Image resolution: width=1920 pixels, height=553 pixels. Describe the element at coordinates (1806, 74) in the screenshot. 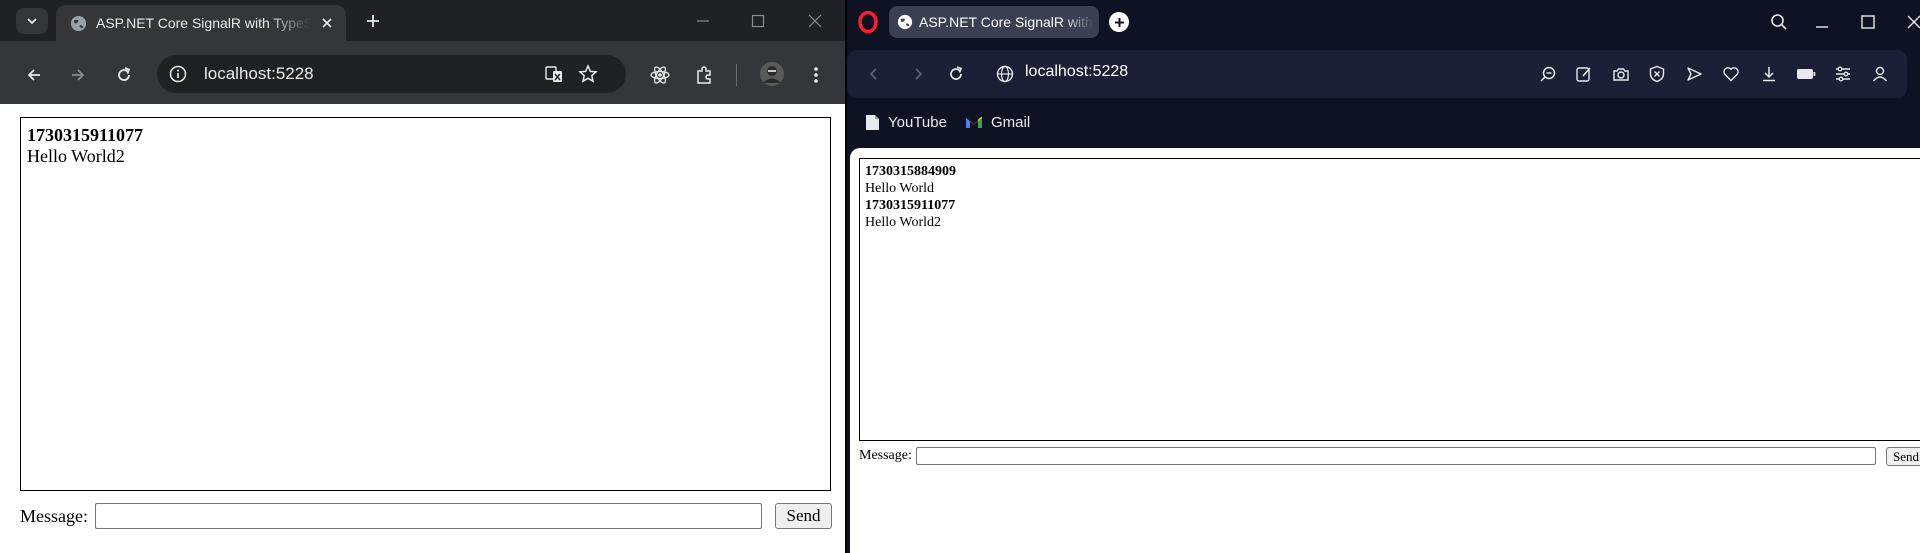

I see `battery-saver-icon` at that location.